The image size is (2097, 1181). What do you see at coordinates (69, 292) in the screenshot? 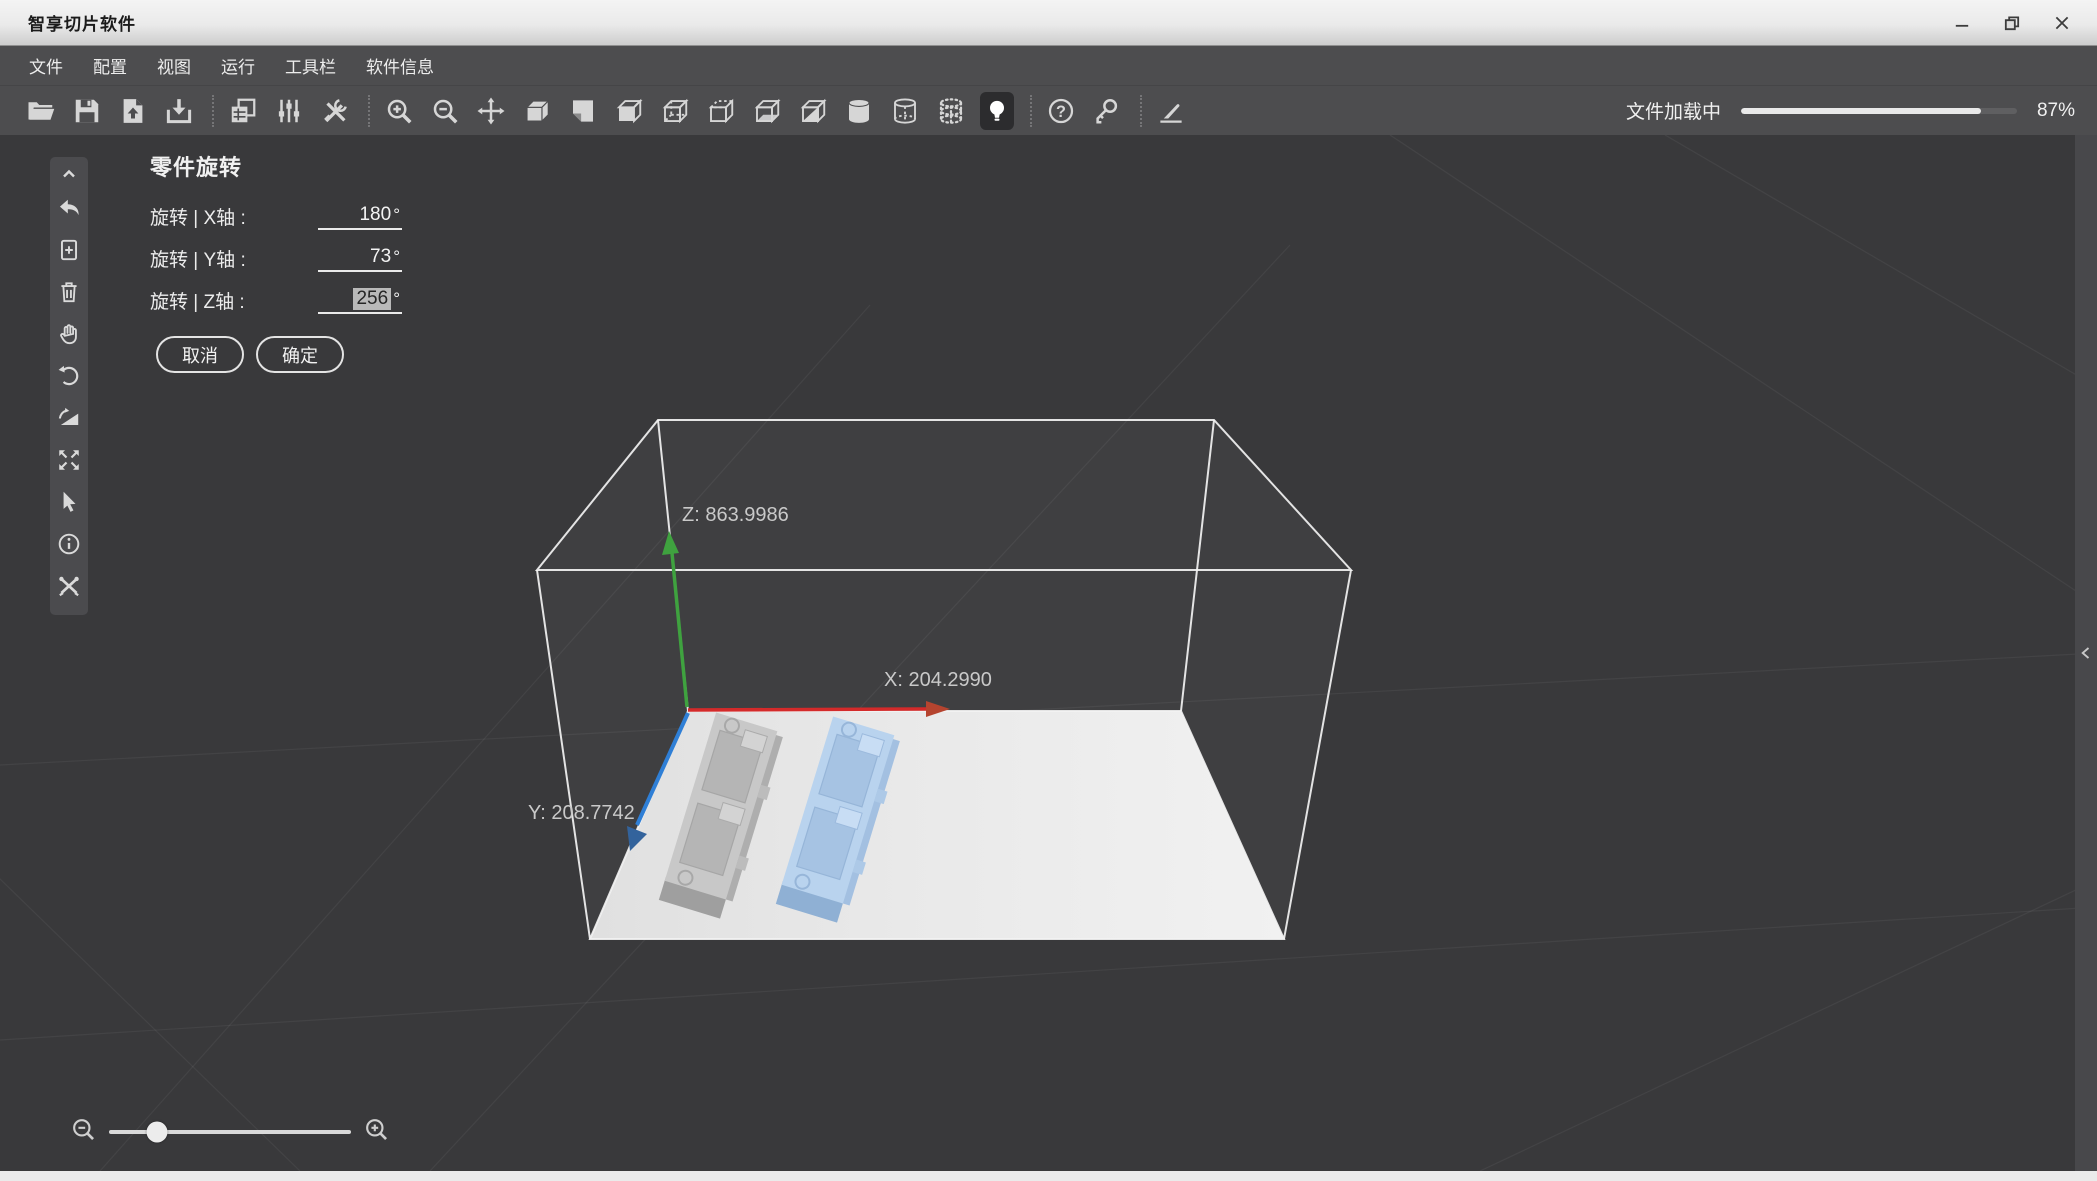
I see `delete-part-button` at bounding box center [69, 292].